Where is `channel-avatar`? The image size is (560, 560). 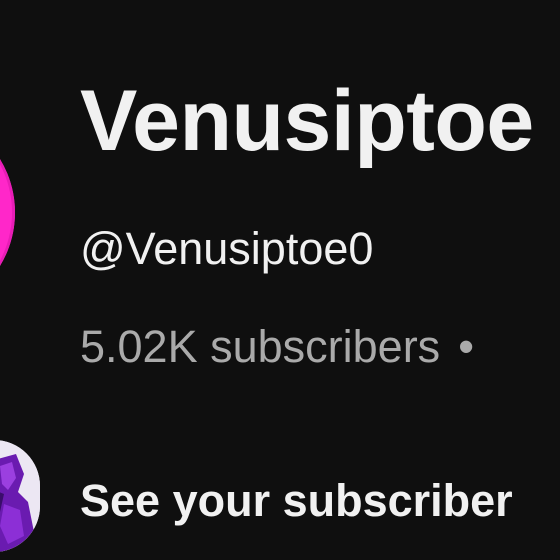 channel-avatar is located at coordinates (7, 212).